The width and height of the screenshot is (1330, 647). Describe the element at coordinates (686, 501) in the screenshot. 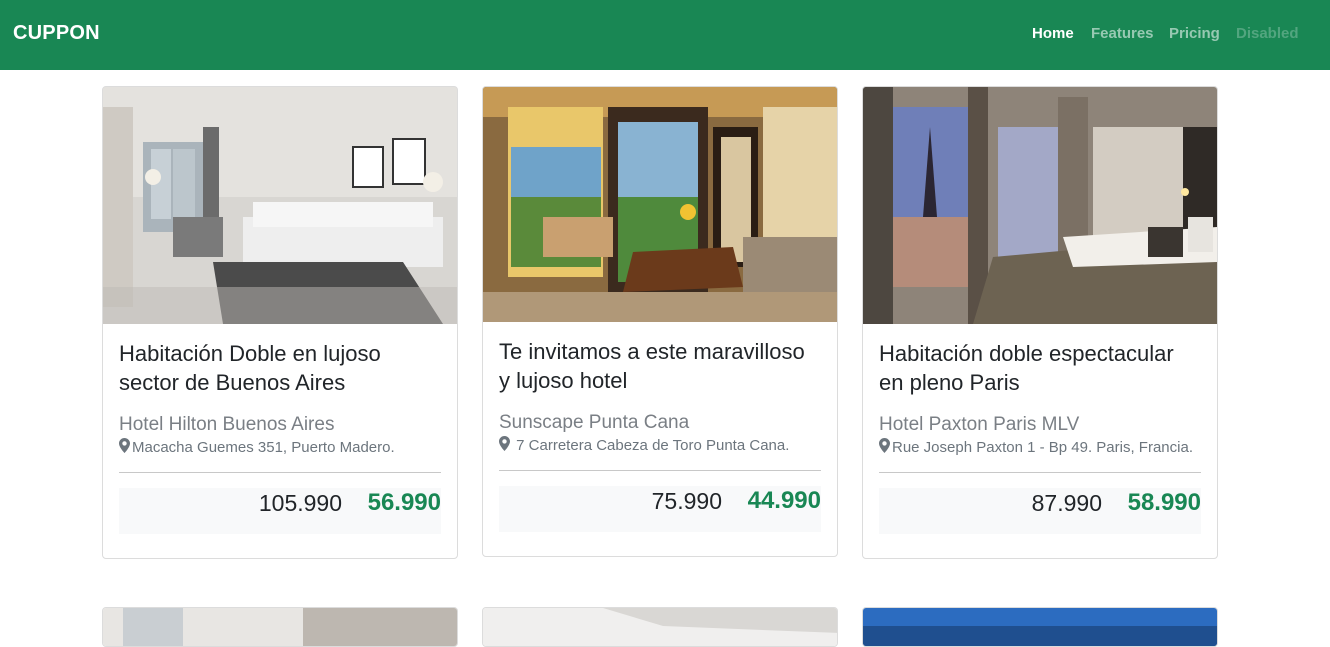

I see `old-price: 75.990` at that location.